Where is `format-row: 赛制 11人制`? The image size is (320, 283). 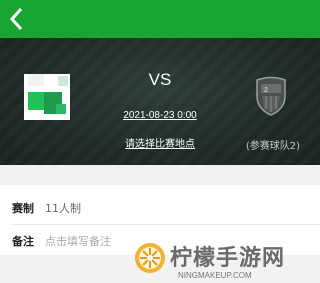 format-row: 赛制 11人制 is located at coordinates (160, 208).